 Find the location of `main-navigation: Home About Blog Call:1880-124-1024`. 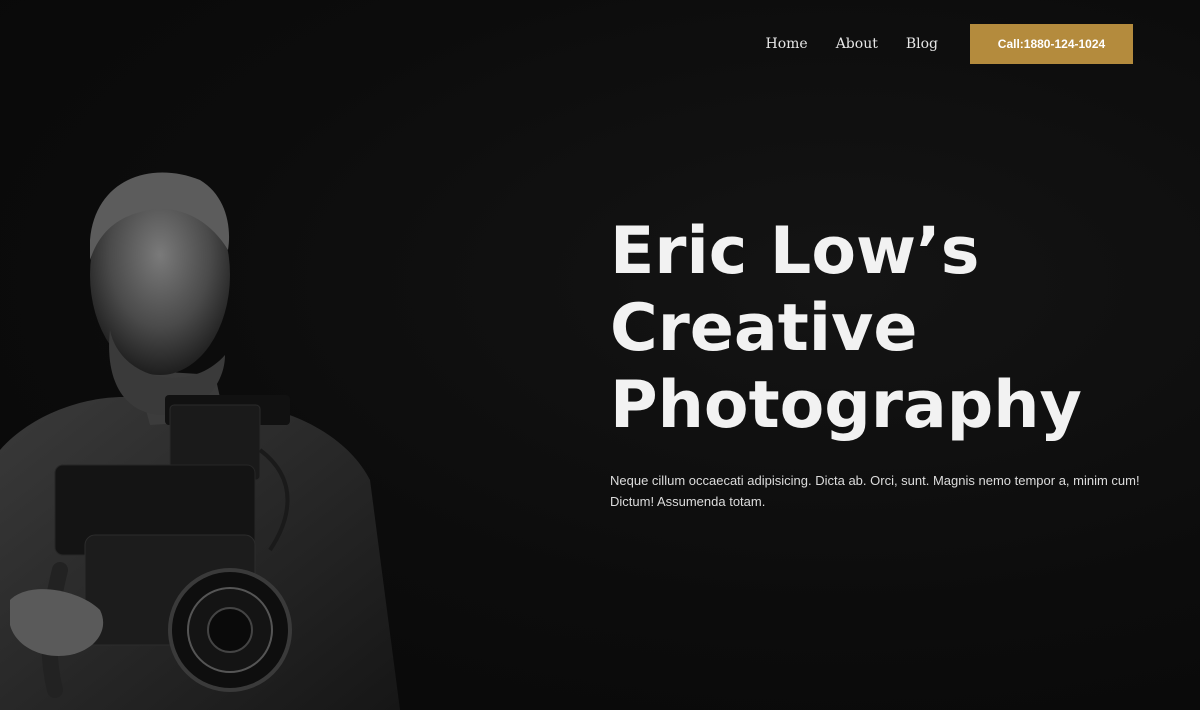

main-navigation: Home About Blog Call:1880-124-1024 is located at coordinates (949, 44).